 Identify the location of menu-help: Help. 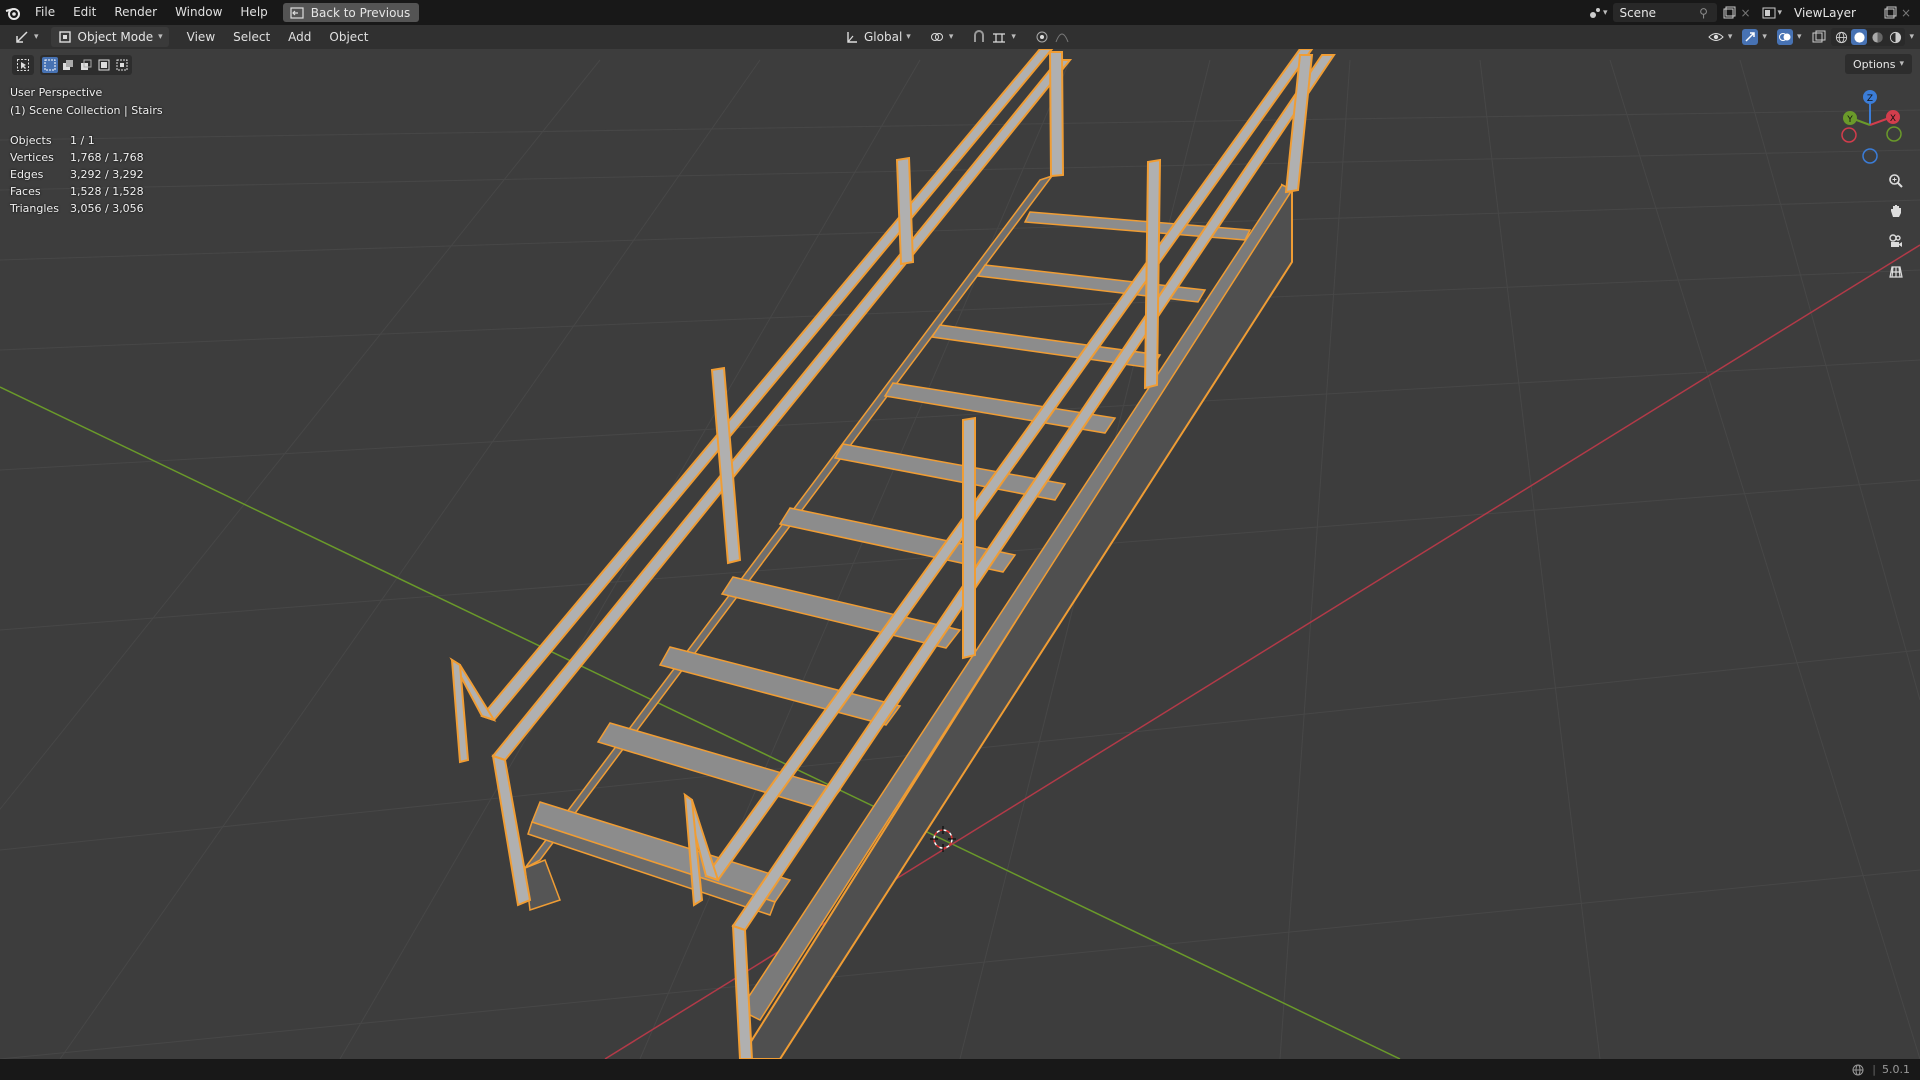
(253, 12).